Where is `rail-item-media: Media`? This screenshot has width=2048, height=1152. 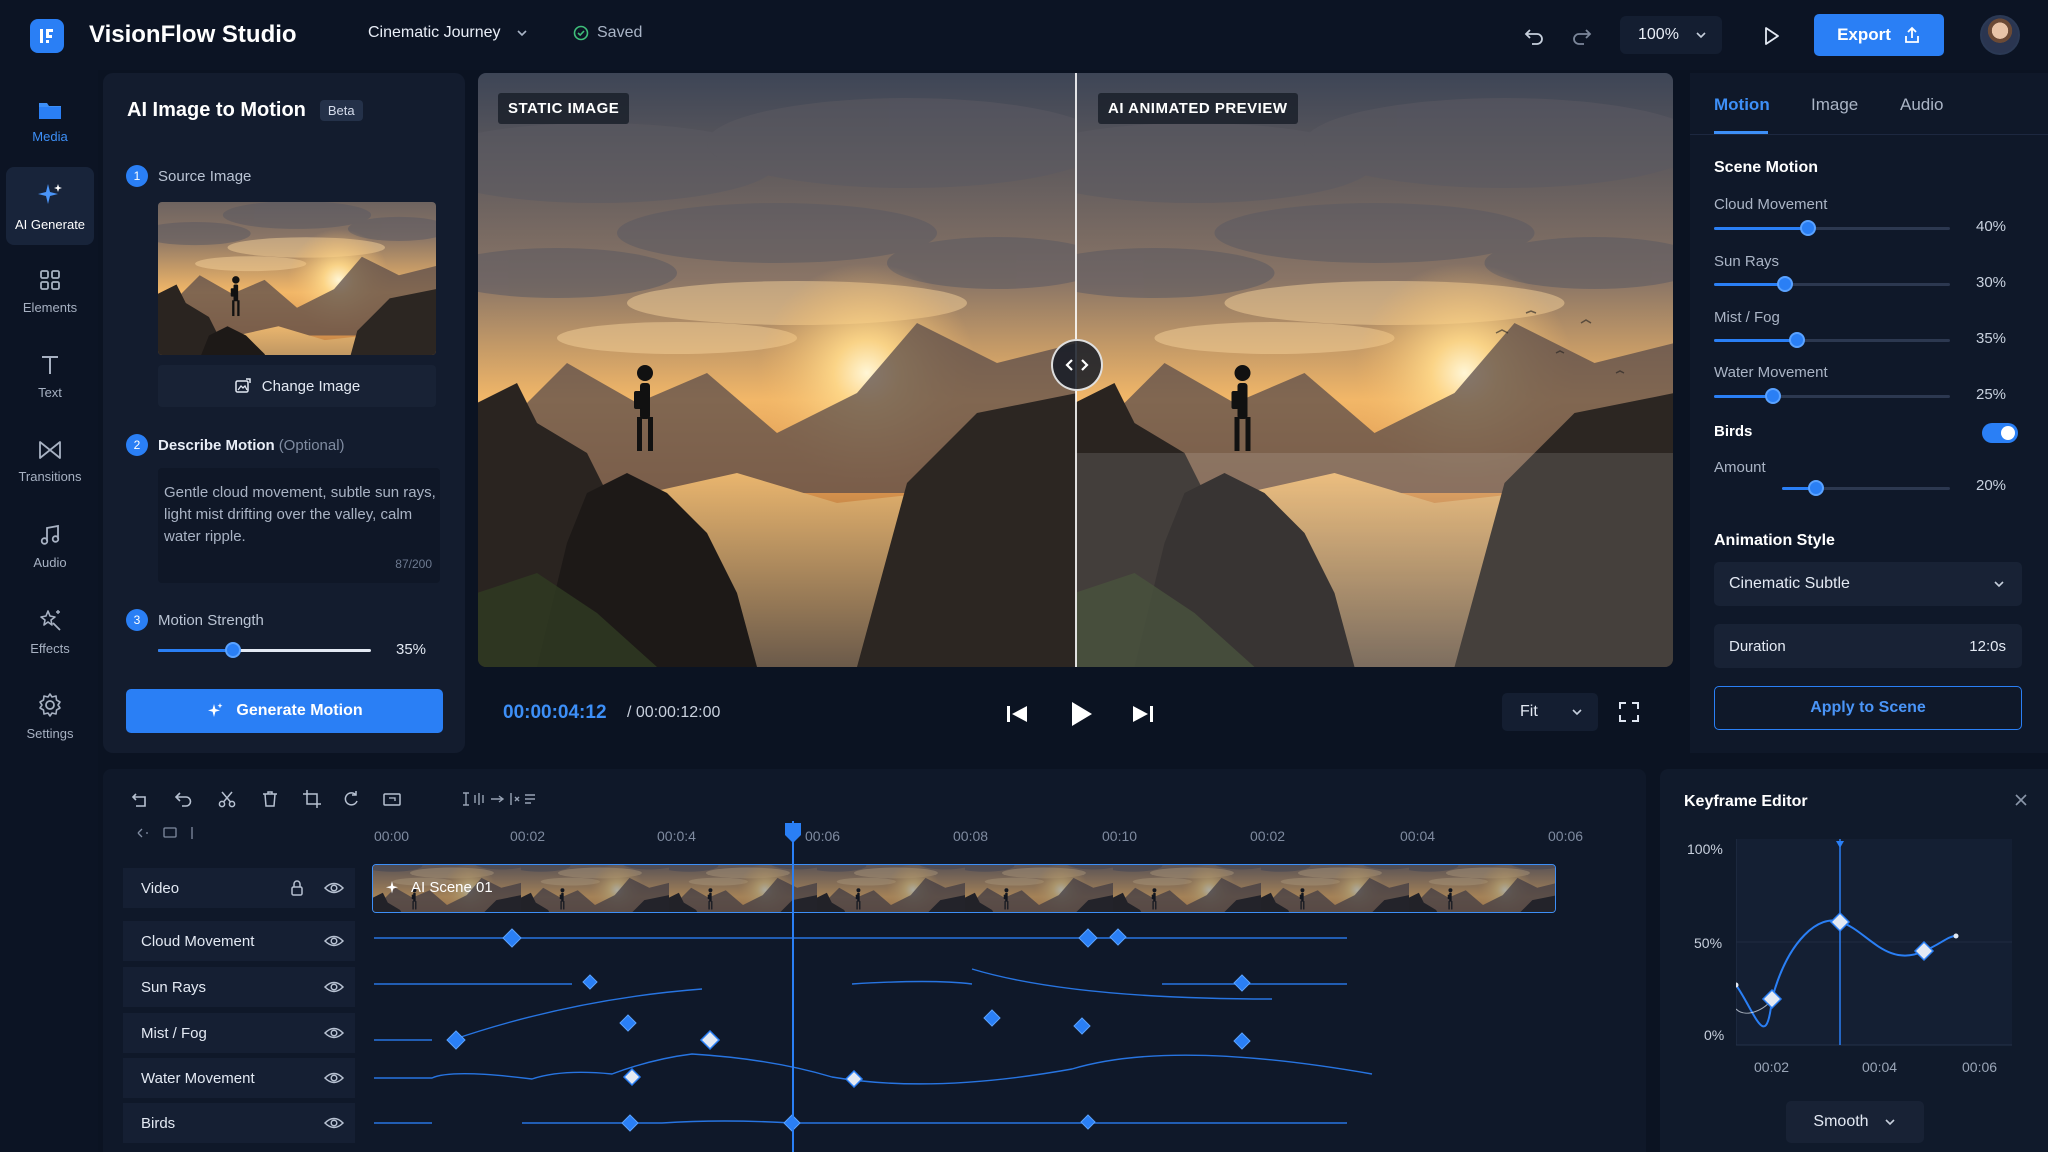
rail-item-media: Media is located at coordinates (50, 121).